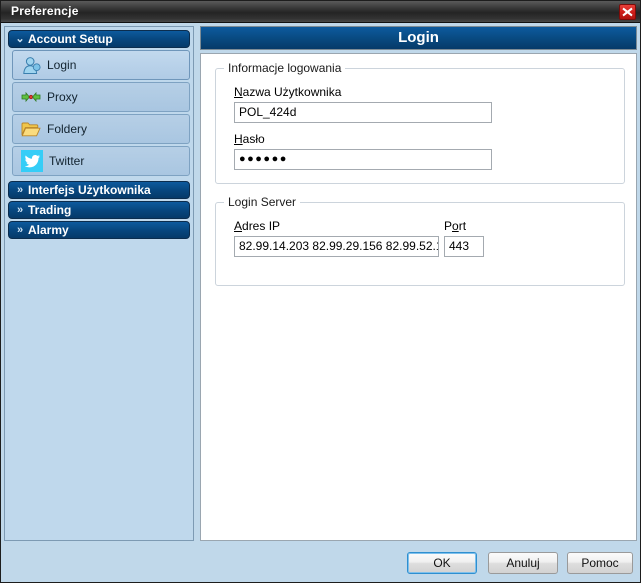 The width and height of the screenshot is (641, 583). What do you see at coordinates (448, 226) in the screenshot?
I see `port-label-pre: P` at bounding box center [448, 226].